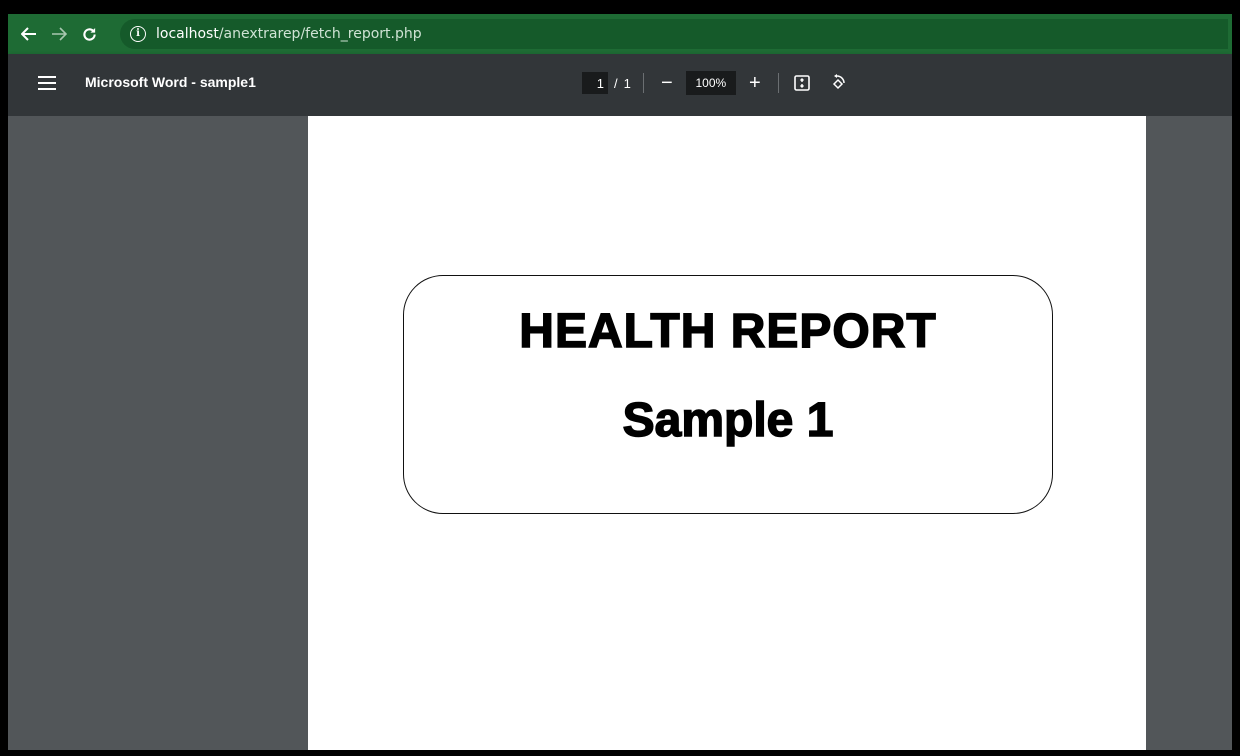  What do you see at coordinates (710, 83) in the screenshot?
I see `zoom-input` at bounding box center [710, 83].